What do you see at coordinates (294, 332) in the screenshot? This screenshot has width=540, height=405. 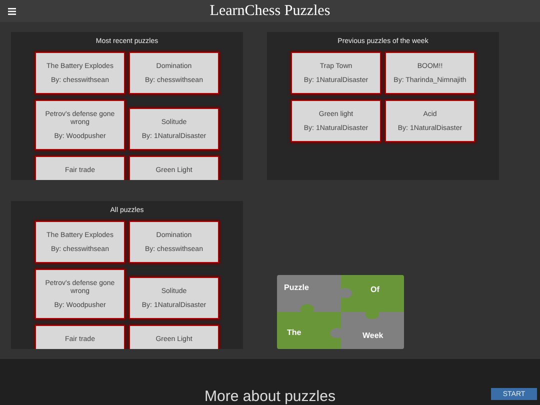 I see `piece-label: The` at bounding box center [294, 332].